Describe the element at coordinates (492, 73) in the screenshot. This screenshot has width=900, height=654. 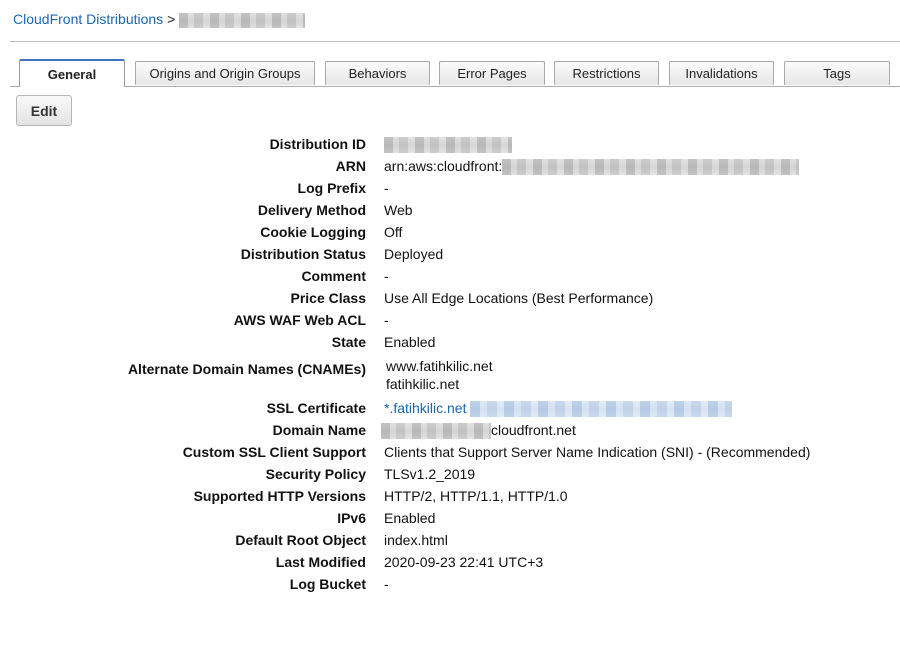
I see `tab-error-pages: Error Pages` at that location.